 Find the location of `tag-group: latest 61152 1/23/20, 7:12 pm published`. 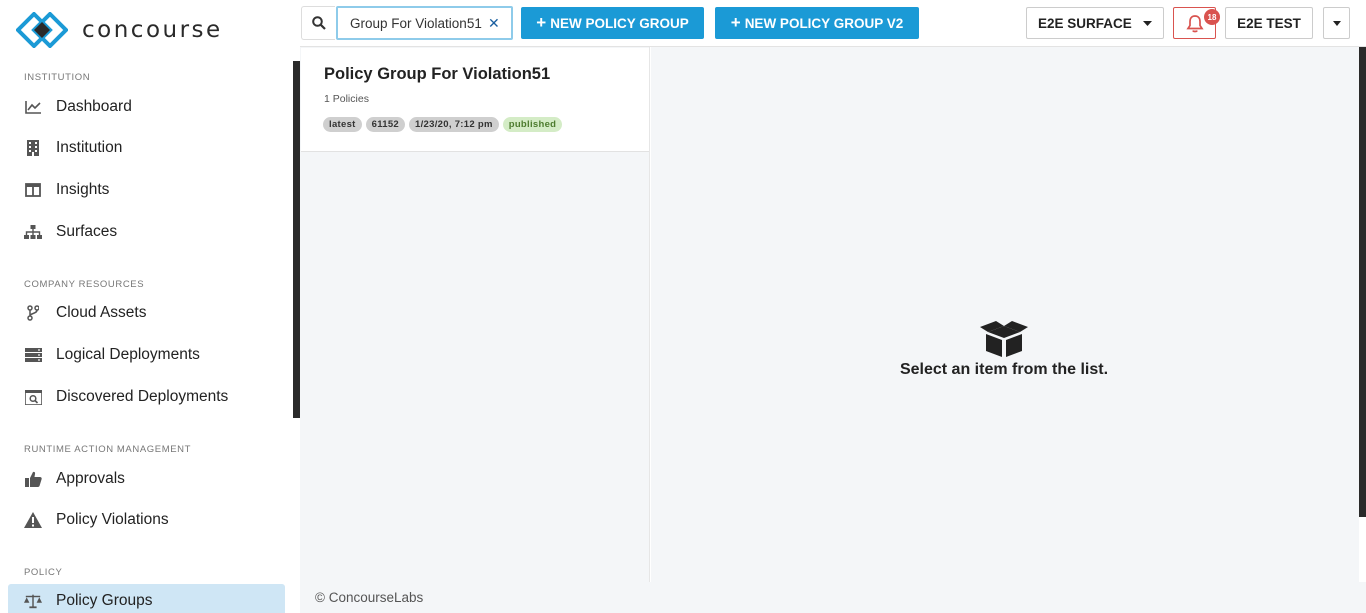

tag-group: latest 61152 1/23/20, 7:12 pm published is located at coordinates (443, 124).